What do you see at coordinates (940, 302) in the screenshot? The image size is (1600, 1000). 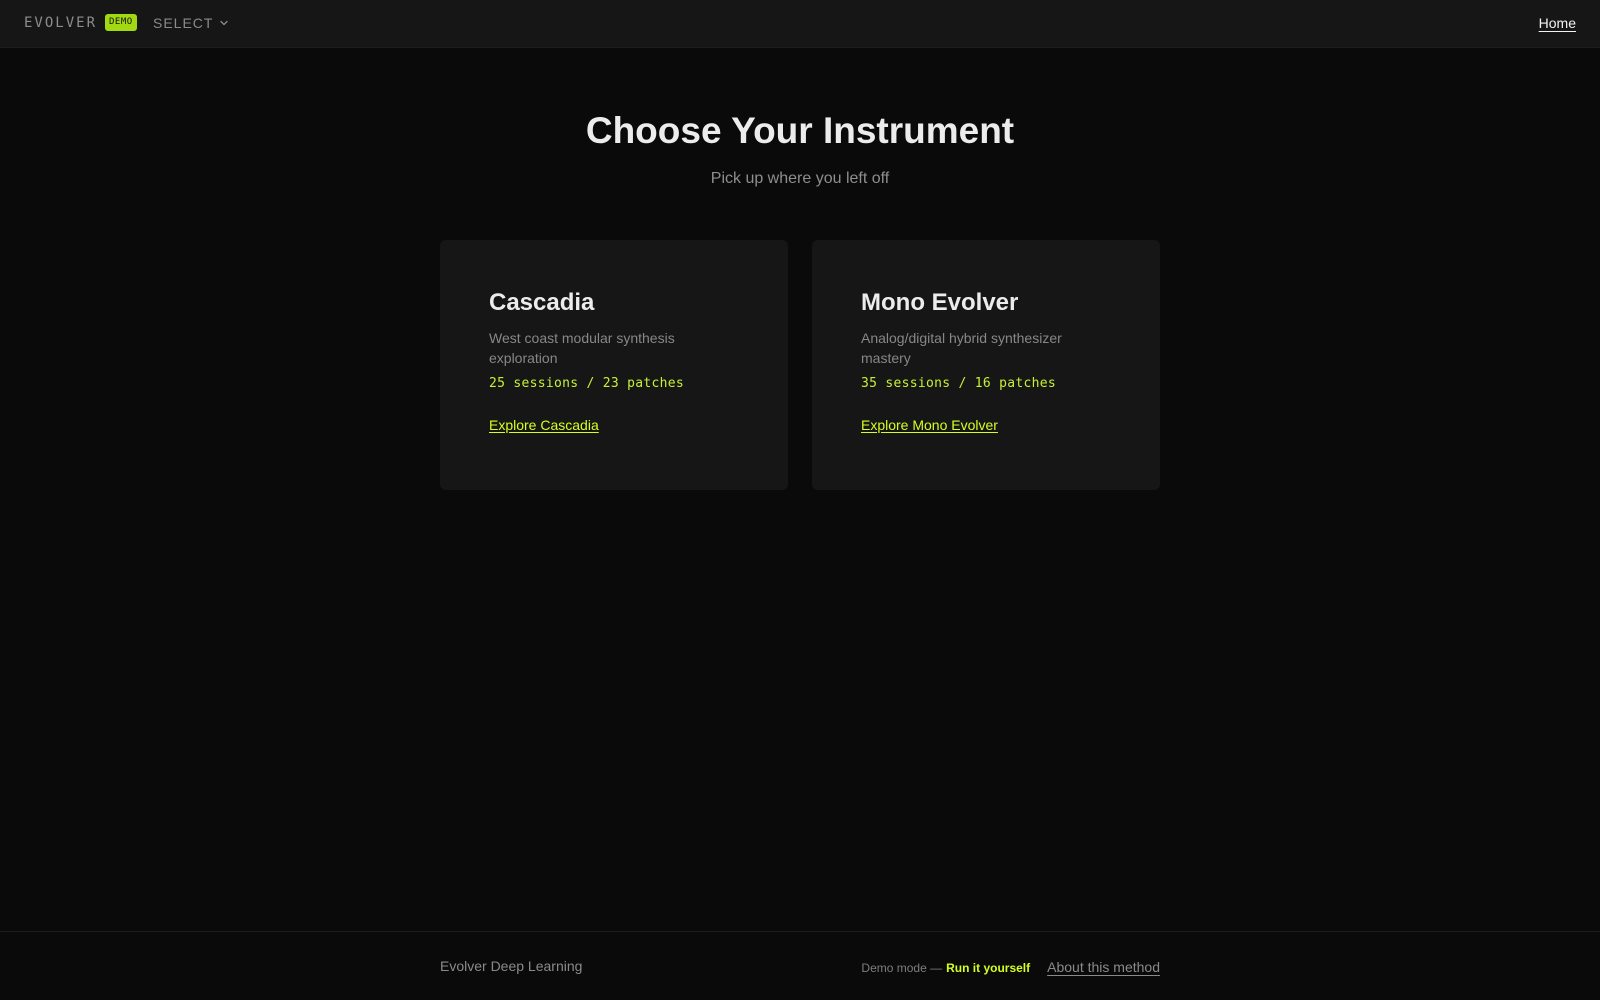 I see `card-title: Mono Evolver` at bounding box center [940, 302].